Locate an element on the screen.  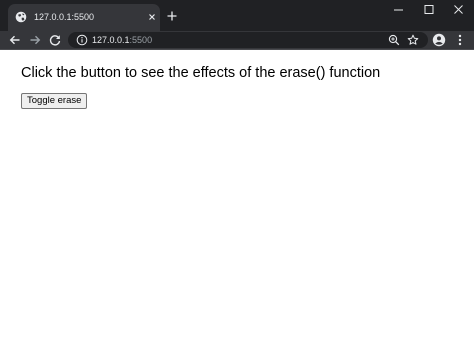
toggle-erase-button: Toggle erase is located at coordinates (54, 101).